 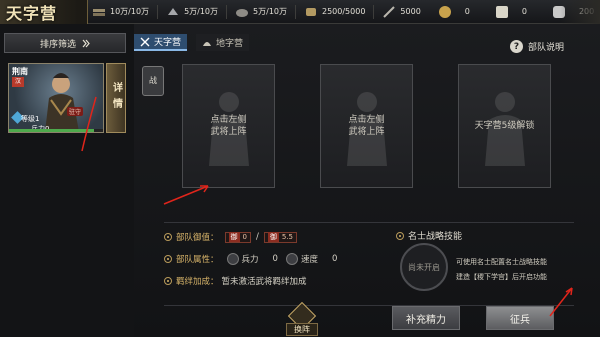 I want to click on page-title: 天字营, so click(x=32, y=13).